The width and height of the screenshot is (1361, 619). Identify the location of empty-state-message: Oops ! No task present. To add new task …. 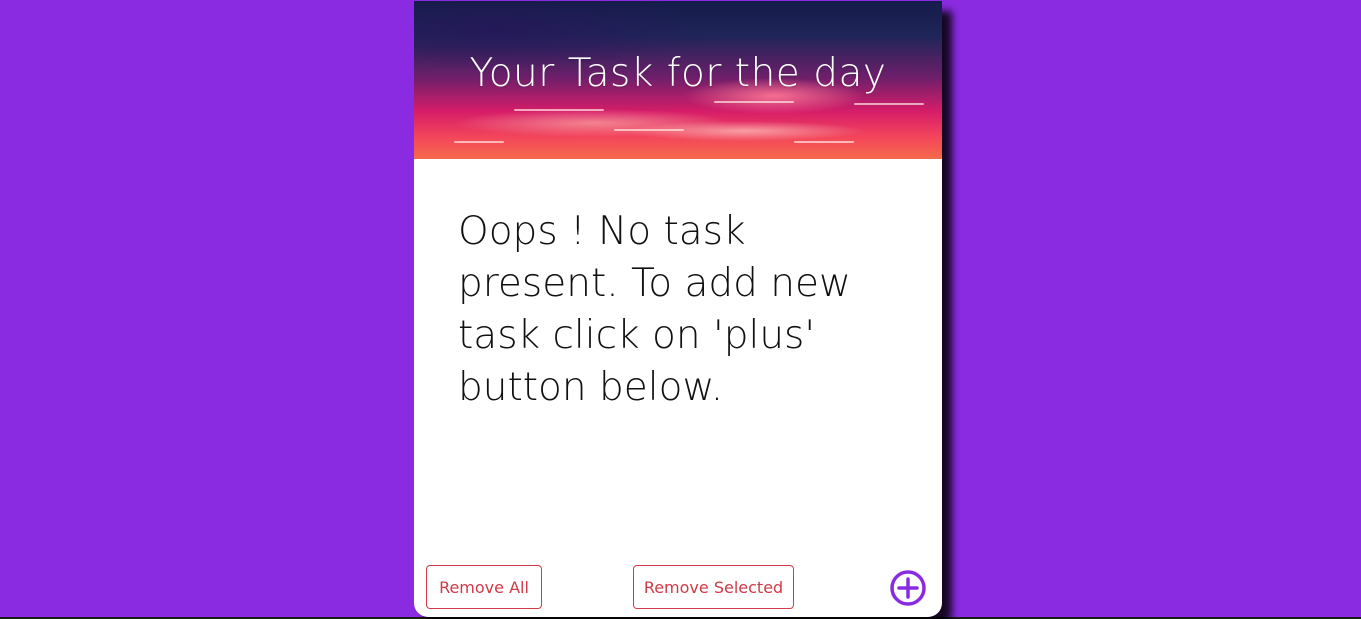
(654, 309).